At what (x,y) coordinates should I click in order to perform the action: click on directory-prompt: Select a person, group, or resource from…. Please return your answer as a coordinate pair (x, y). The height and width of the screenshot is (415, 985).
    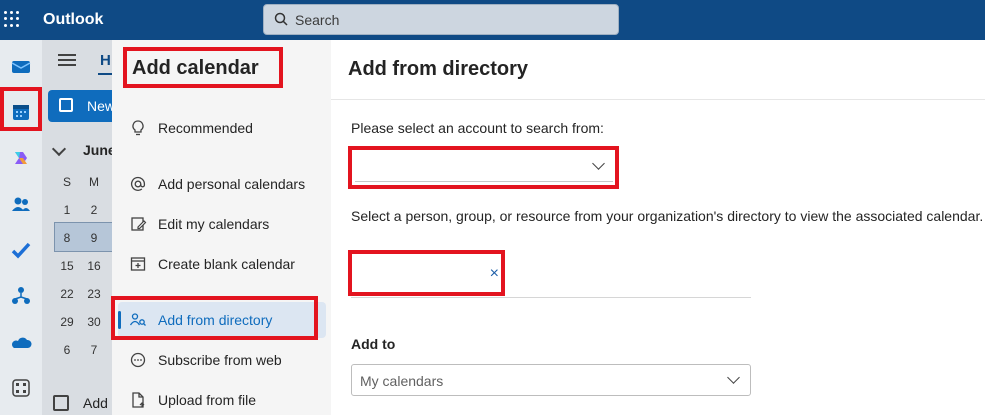
    Looking at the image, I should click on (667, 216).